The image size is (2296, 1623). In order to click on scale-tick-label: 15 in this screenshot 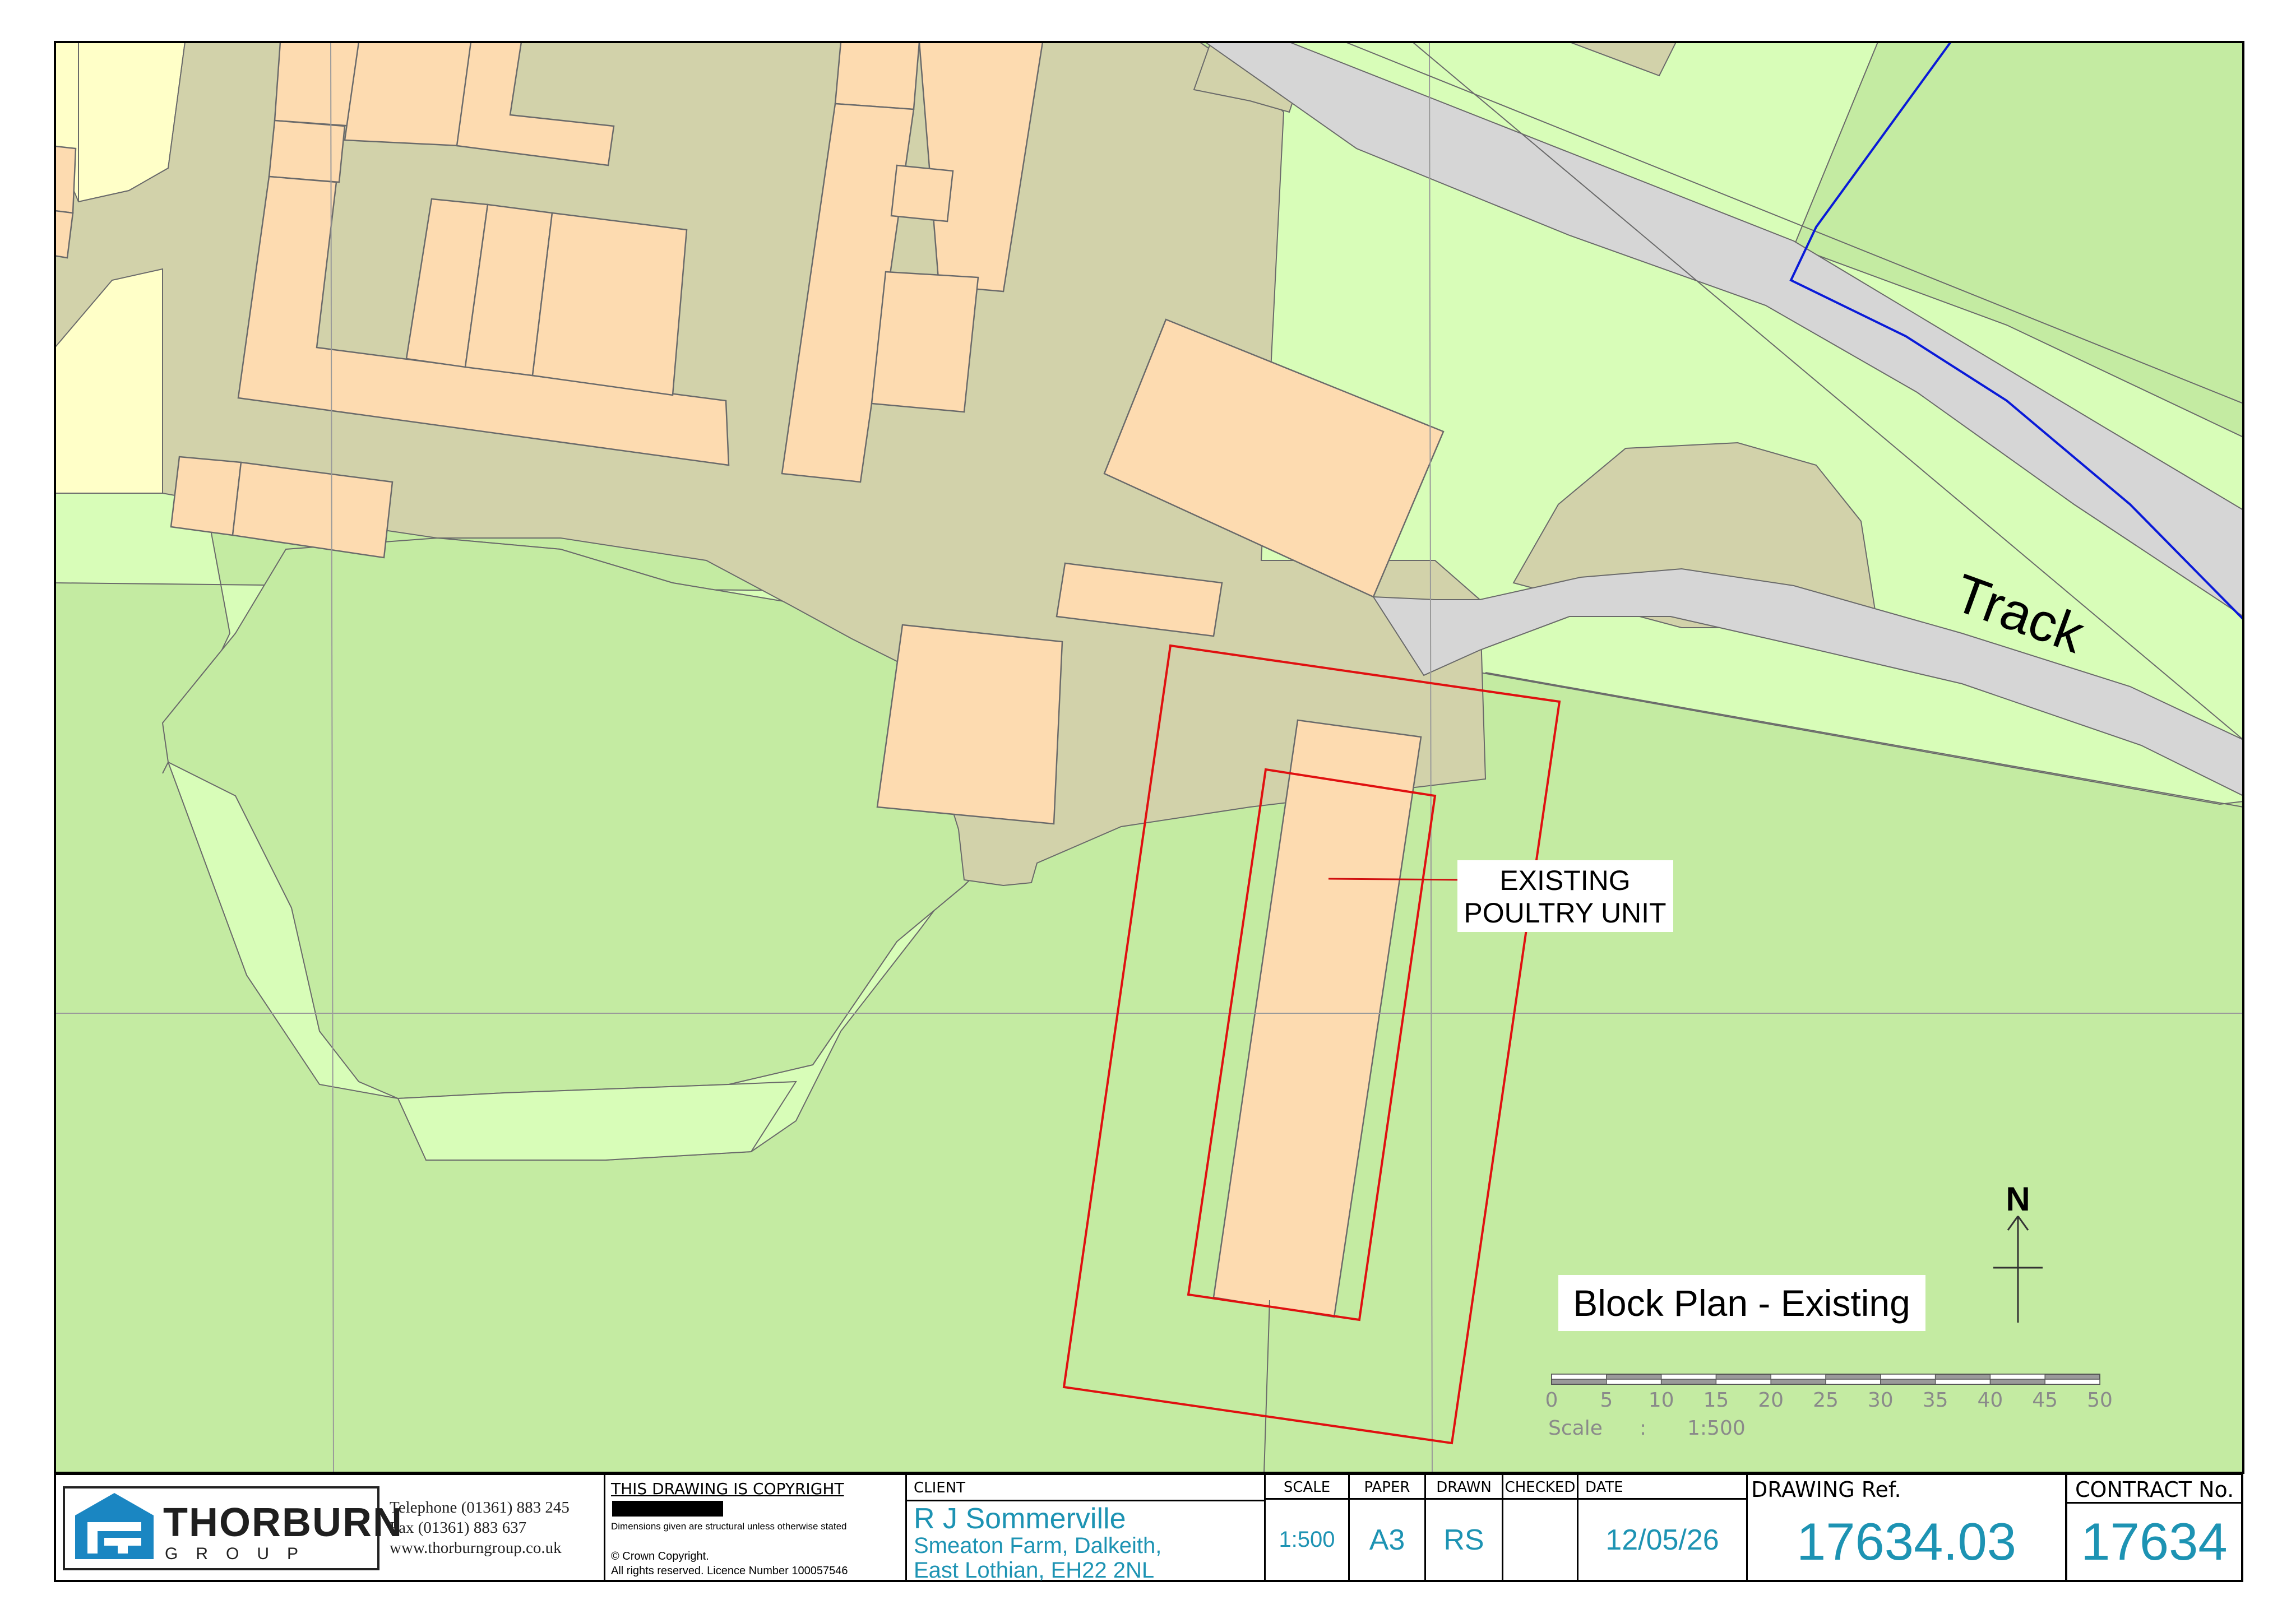, I will do `click(1716, 1401)`.